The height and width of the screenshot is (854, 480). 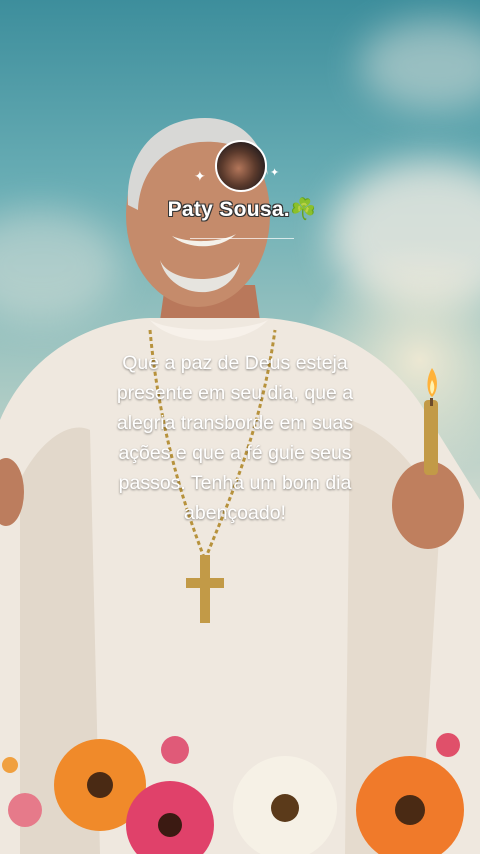 I want to click on username: Paty Sousa.☘️, so click(x=242, y=210).